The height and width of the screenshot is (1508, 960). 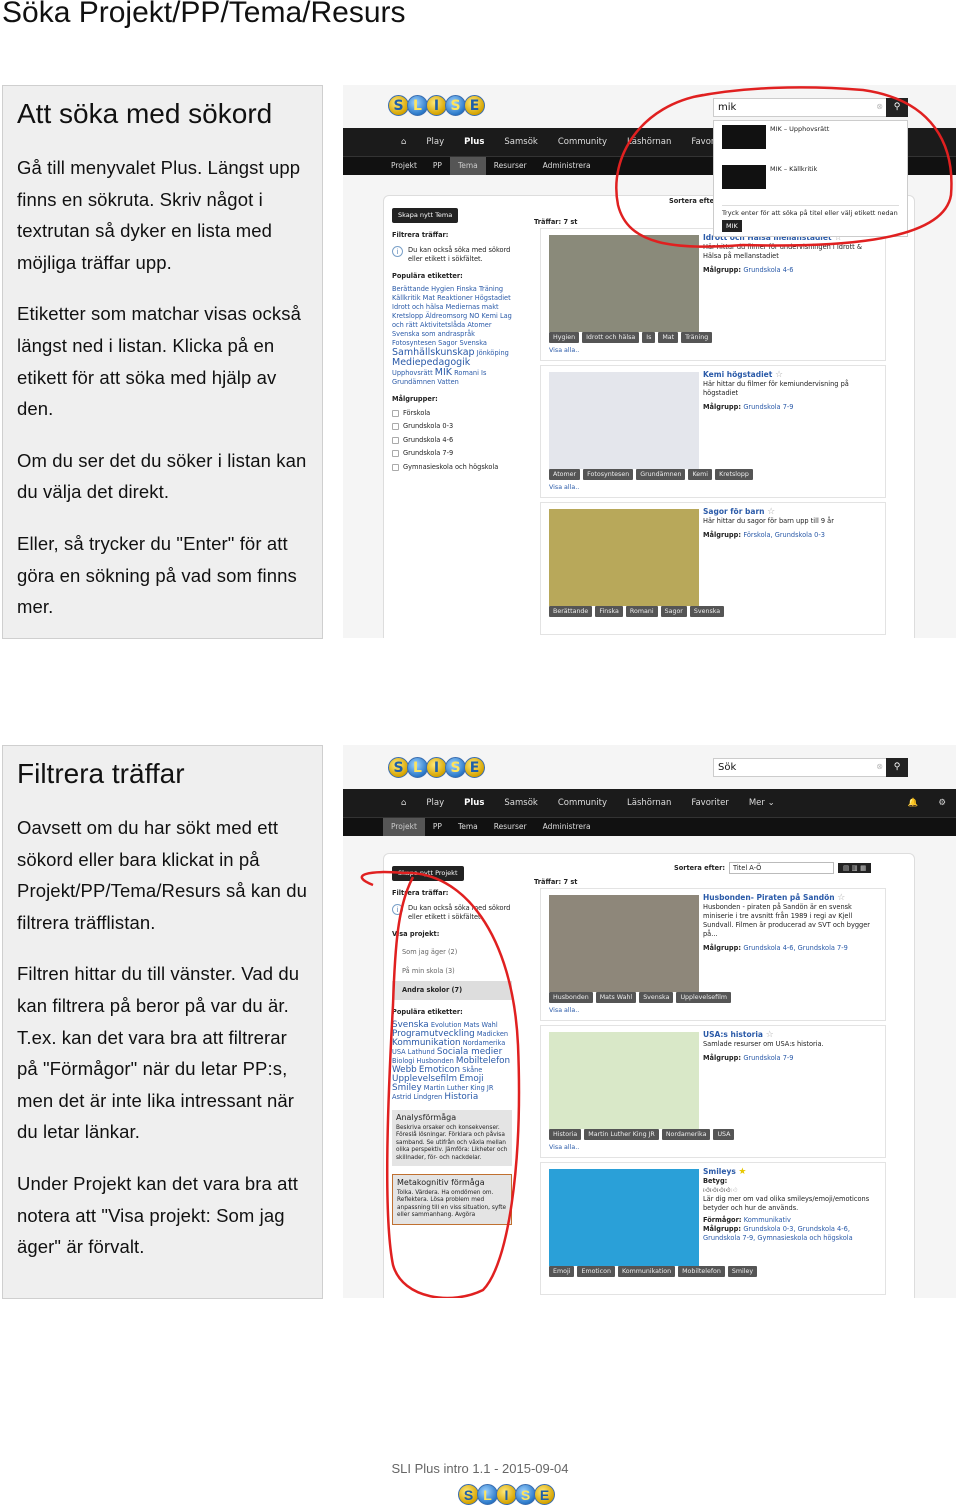 What do you see at coordinates (879, 106) in the screenshot?
I see `clear-icon: ⊗` at bounding box center [879, 106].